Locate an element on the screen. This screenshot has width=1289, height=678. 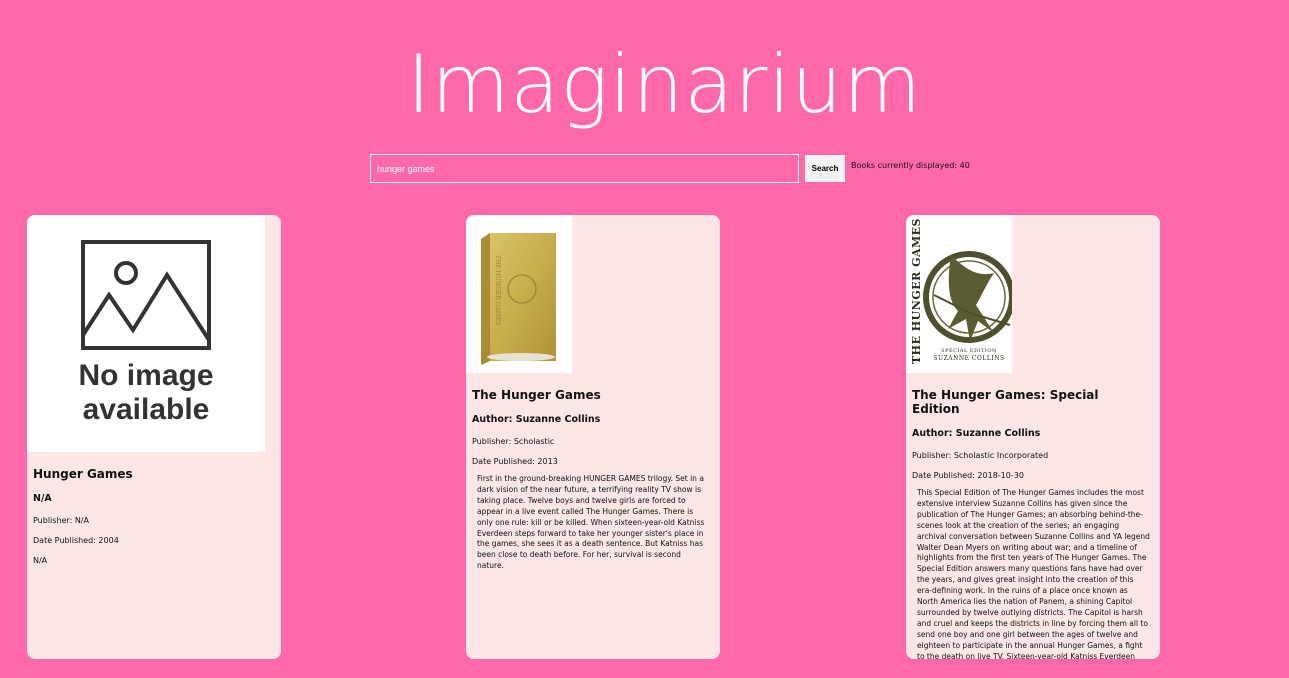
gold-book-icon: THE HUNGER GAMES is located at coordinates (518, 299).